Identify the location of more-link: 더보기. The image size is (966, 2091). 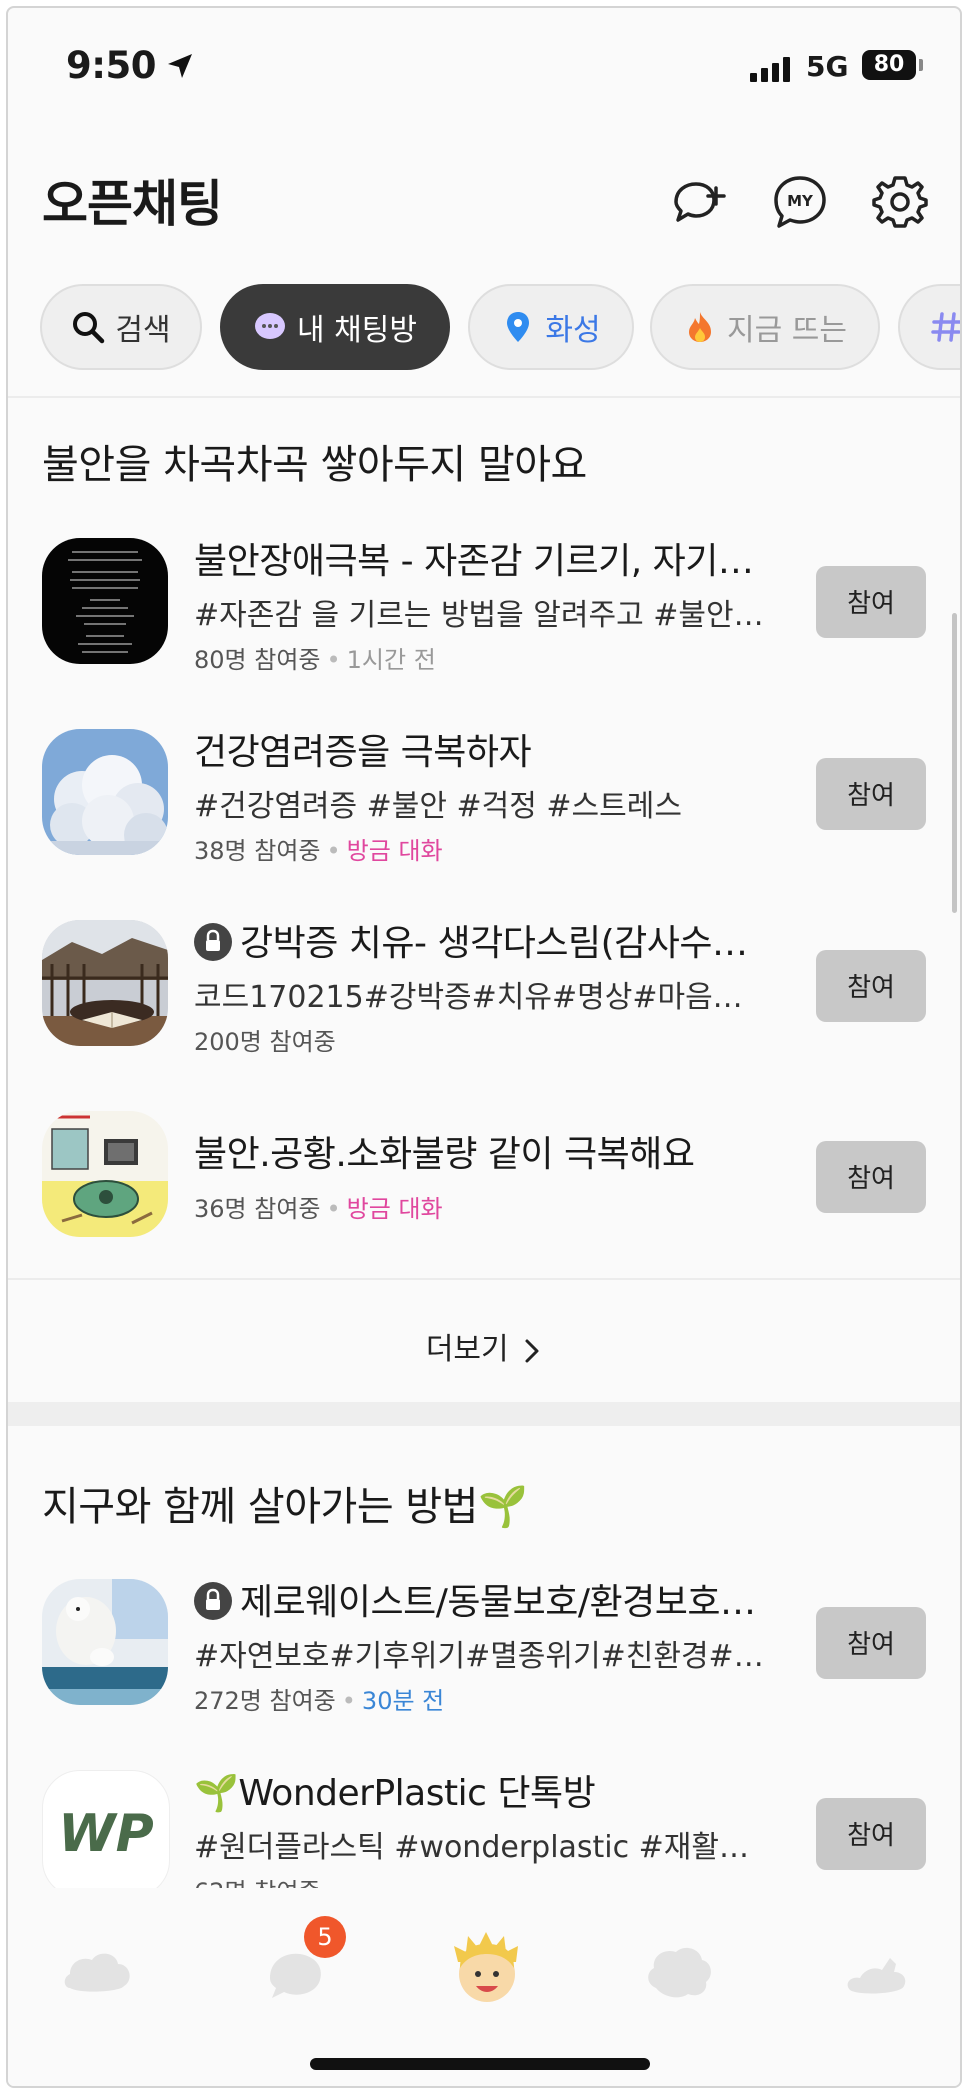
(484, 1346).